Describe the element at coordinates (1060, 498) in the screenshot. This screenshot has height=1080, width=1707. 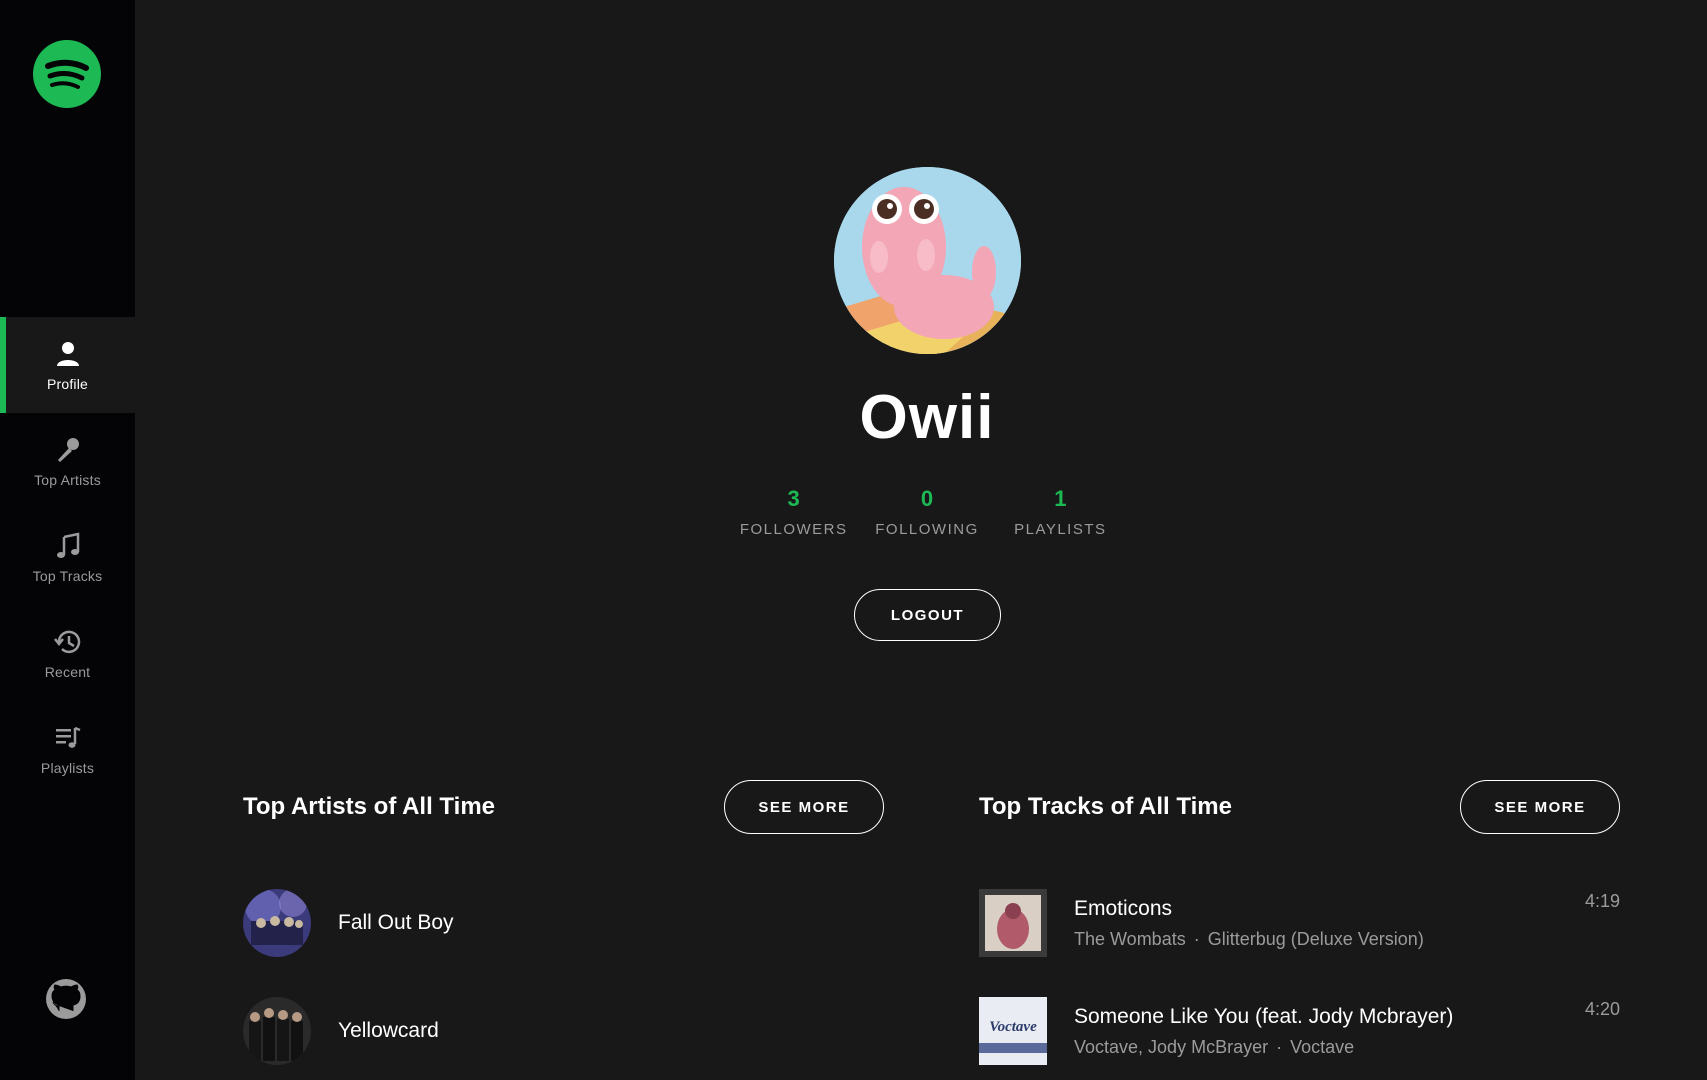
I see `stat-value: 1` at that location.